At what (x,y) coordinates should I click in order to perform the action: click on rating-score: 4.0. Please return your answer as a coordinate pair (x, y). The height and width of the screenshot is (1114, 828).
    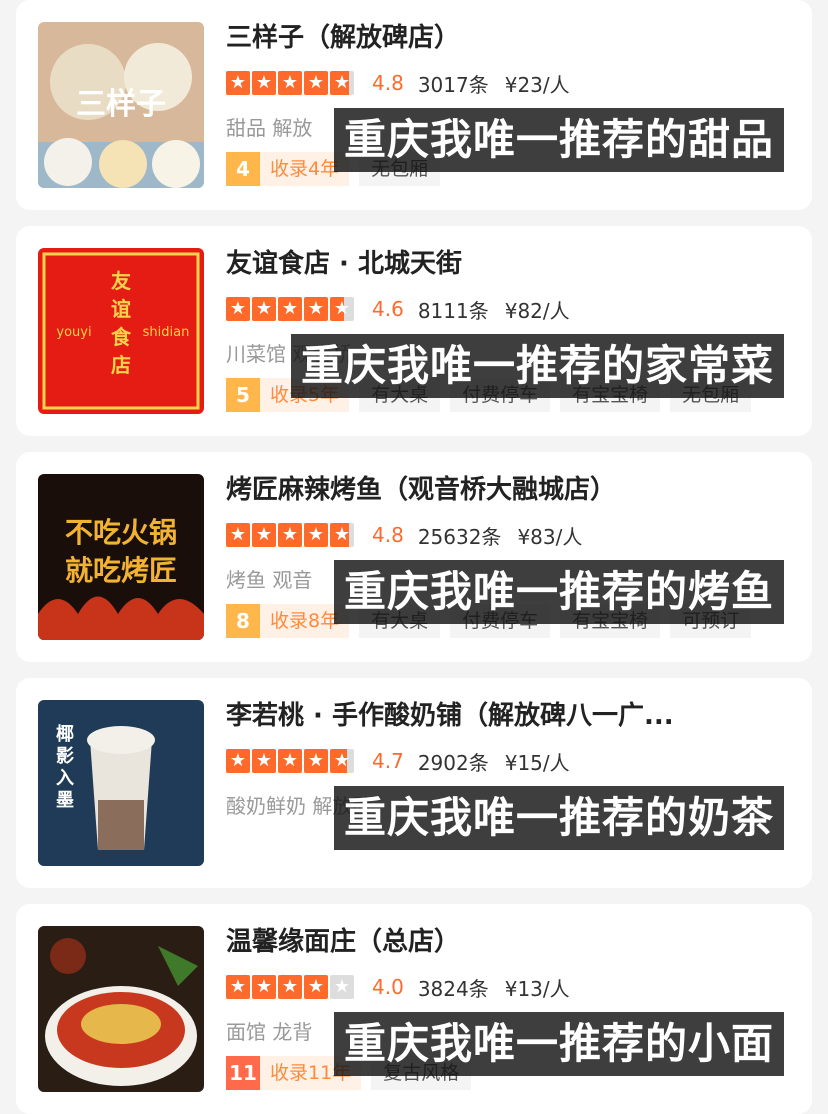
    Looking at the image, I should click on (388, 987).